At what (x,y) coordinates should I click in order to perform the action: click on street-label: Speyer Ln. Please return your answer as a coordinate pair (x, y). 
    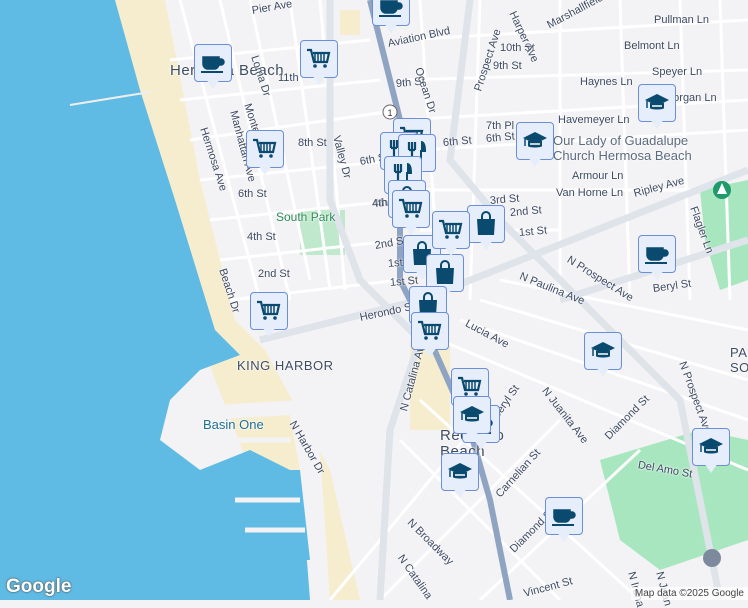
    Looking at the image, I should click on (677, 72).